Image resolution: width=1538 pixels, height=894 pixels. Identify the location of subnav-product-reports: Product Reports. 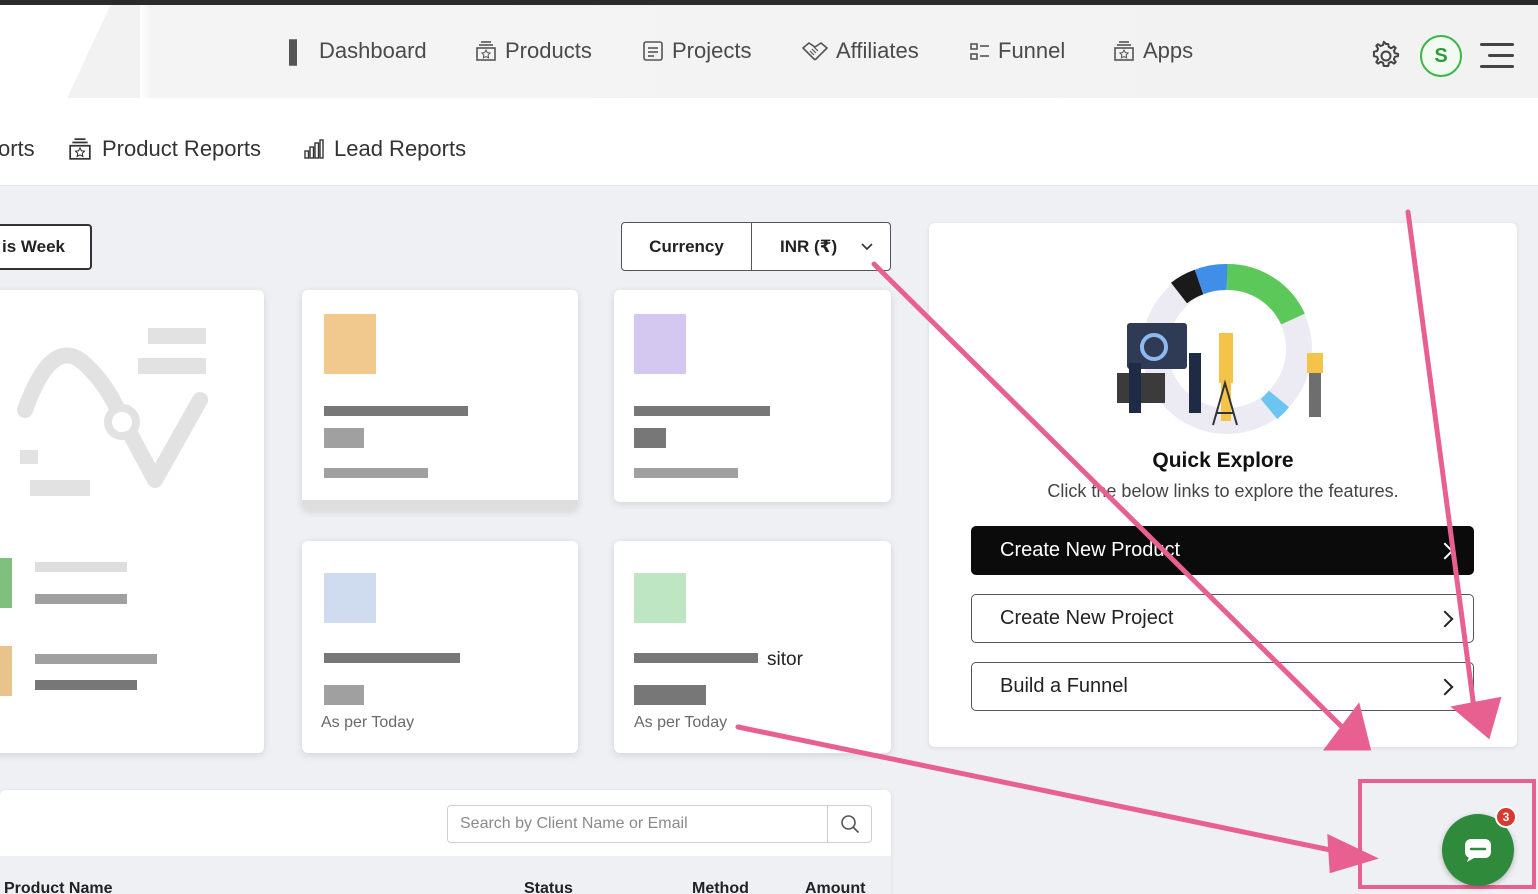
(164, 149).